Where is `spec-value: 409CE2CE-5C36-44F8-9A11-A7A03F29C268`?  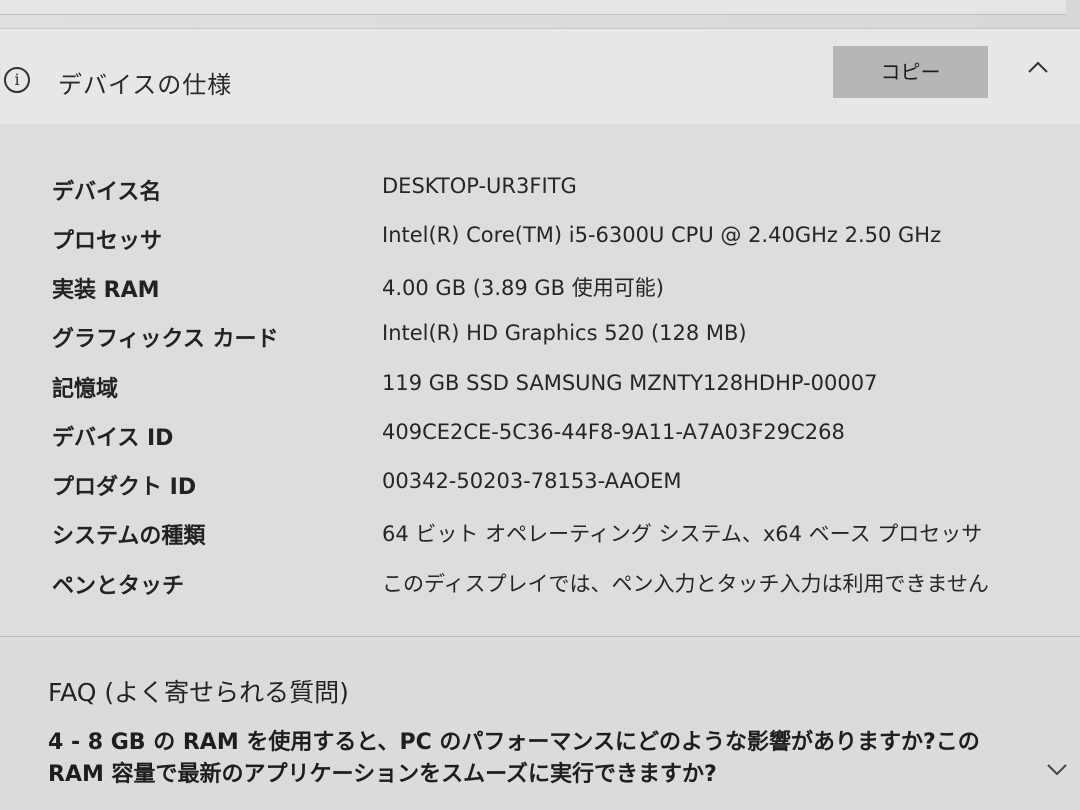 spec-value: 409CE2CE-5C36-44F8-9A11-A7A03F29C268 is located at coordinates (613, 432).